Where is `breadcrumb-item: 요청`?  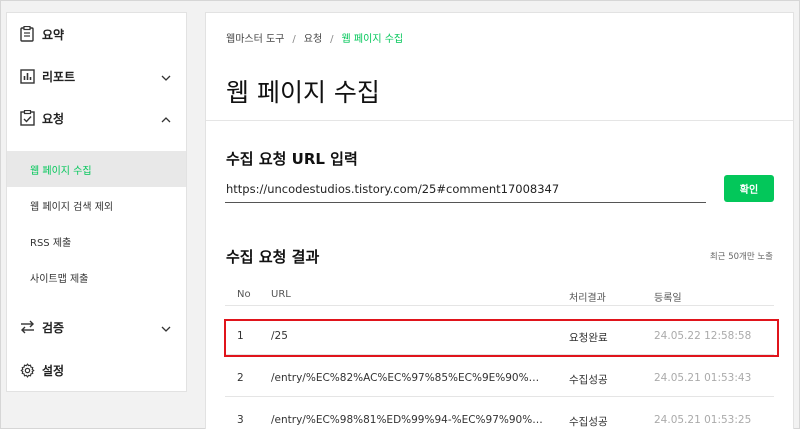
breadcrumb-item: 요청 is located at coordinates (313, 39).